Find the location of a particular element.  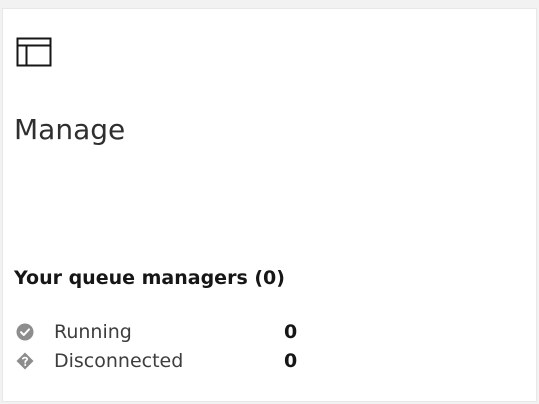

status-label-disconnected: Disconnected is located at coordinates (119, 361).